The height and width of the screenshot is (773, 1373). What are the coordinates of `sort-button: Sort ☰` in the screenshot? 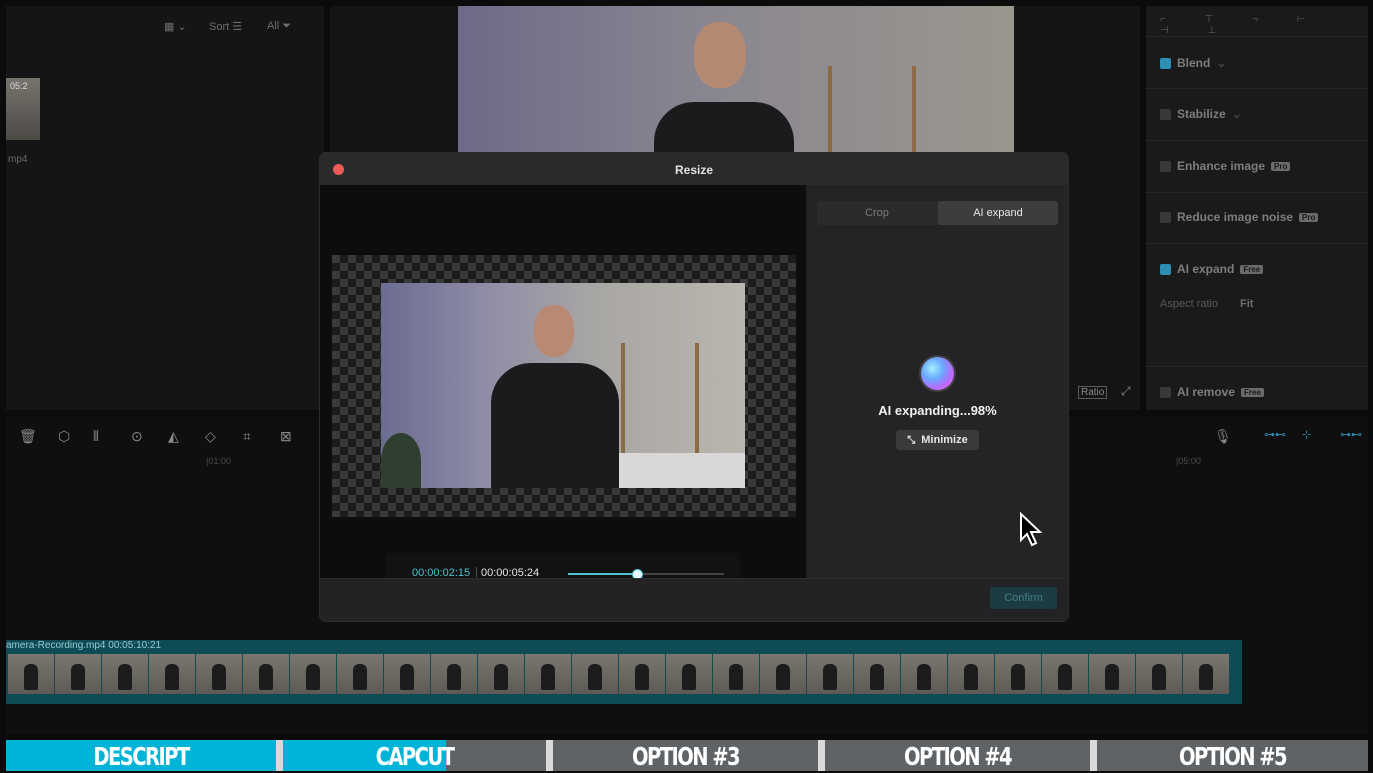 It's located at (225, 26).